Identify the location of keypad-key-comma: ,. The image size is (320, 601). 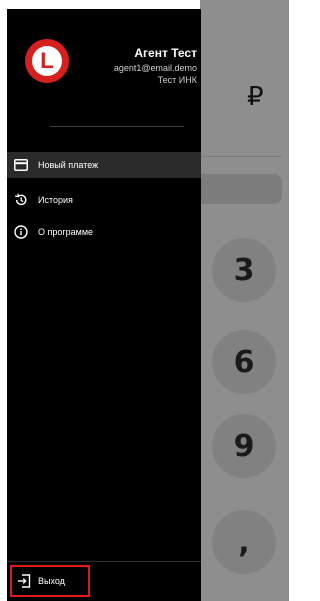
(244, 542).